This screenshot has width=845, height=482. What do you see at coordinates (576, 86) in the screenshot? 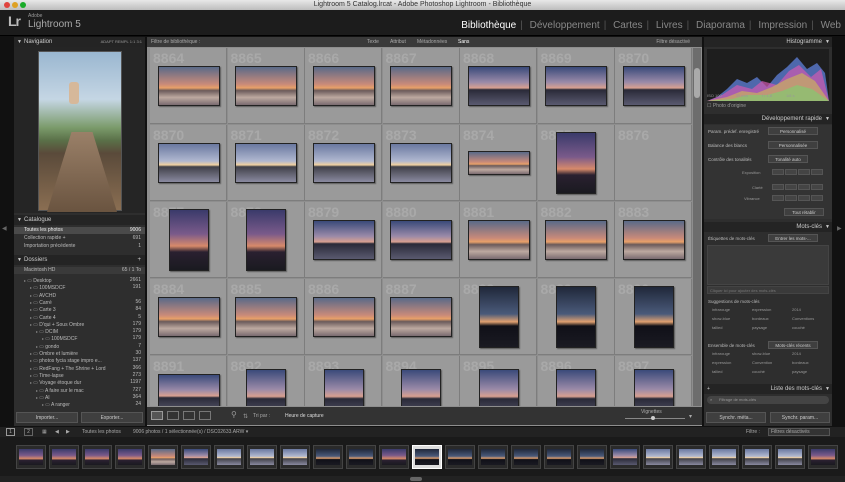
I see `grid-cell: 8869` at bounding box center [576, 86].